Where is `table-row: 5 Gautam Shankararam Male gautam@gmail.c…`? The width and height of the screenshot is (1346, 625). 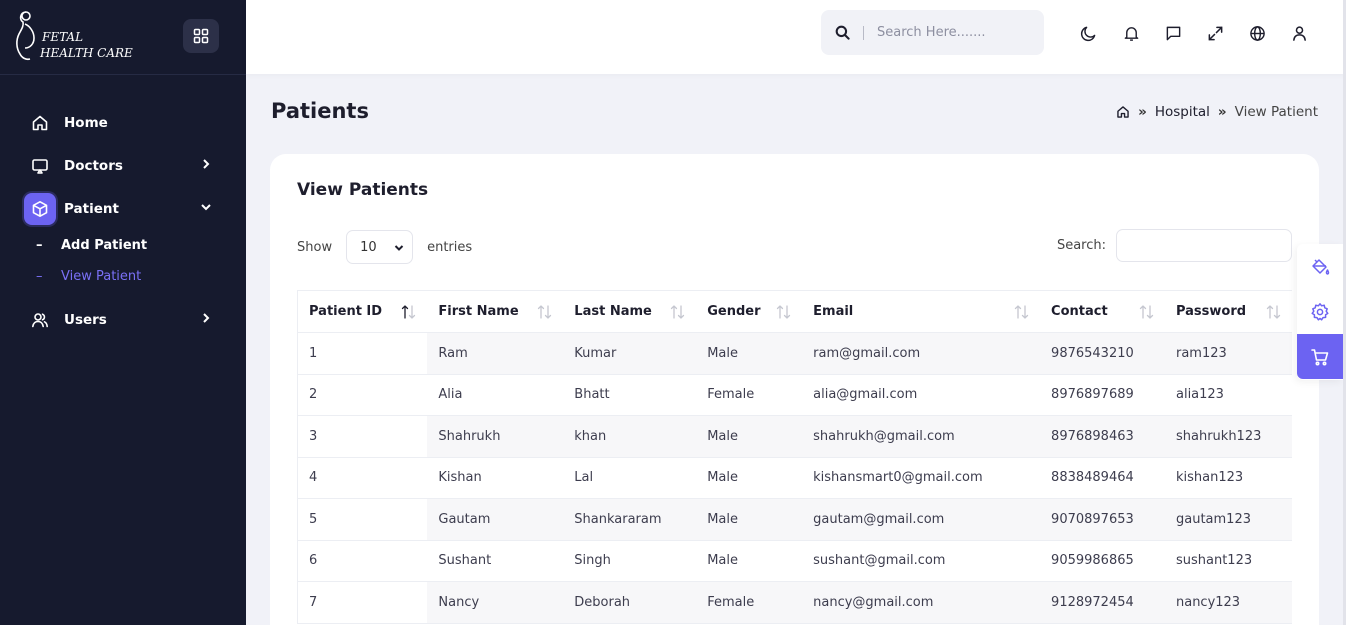 table-row: 5 Gautam Shankararam Male gautam@gmail.c… is located at coordinates (794, 519).